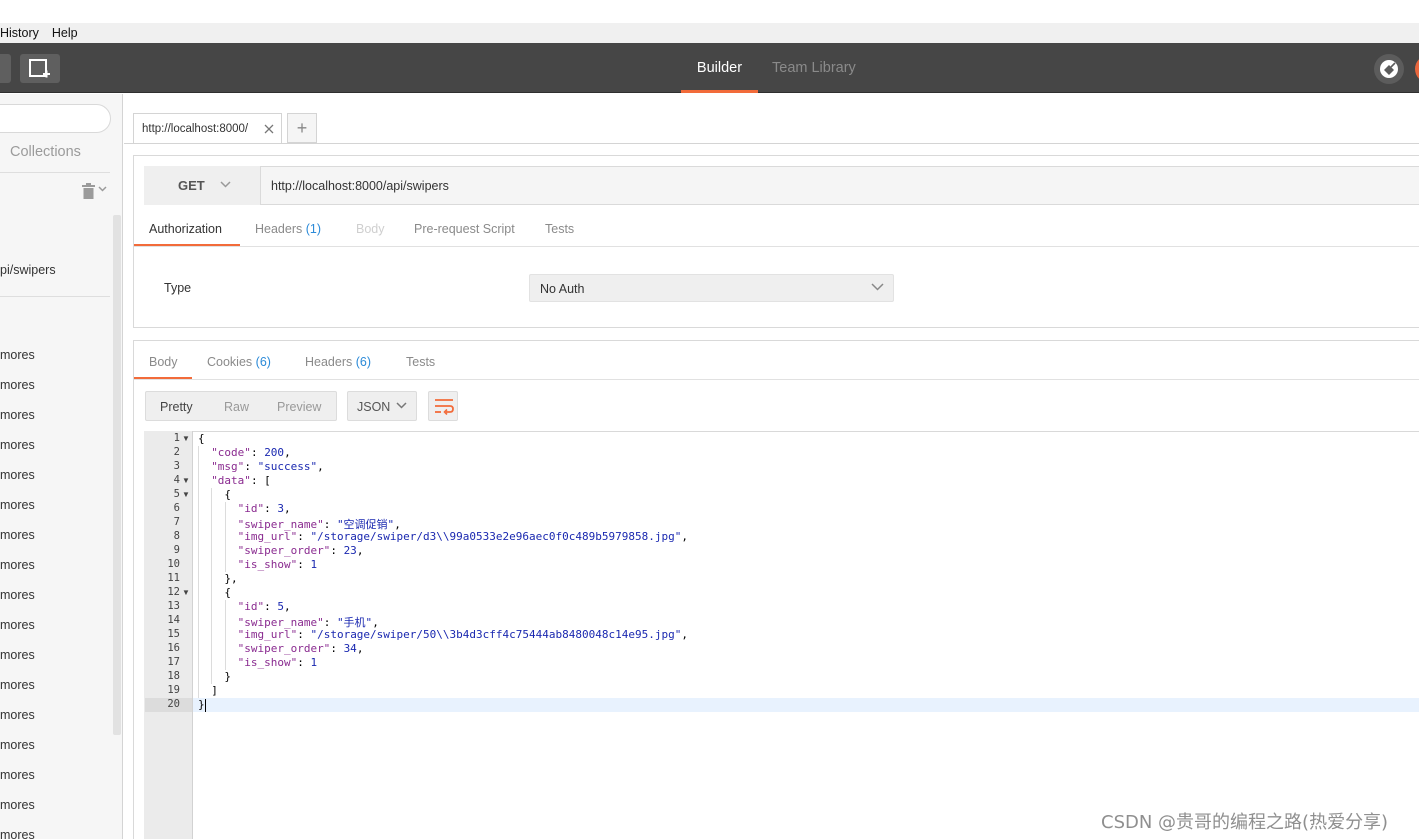  I want to click on view-raw-button: Raw, so click(236, 407).